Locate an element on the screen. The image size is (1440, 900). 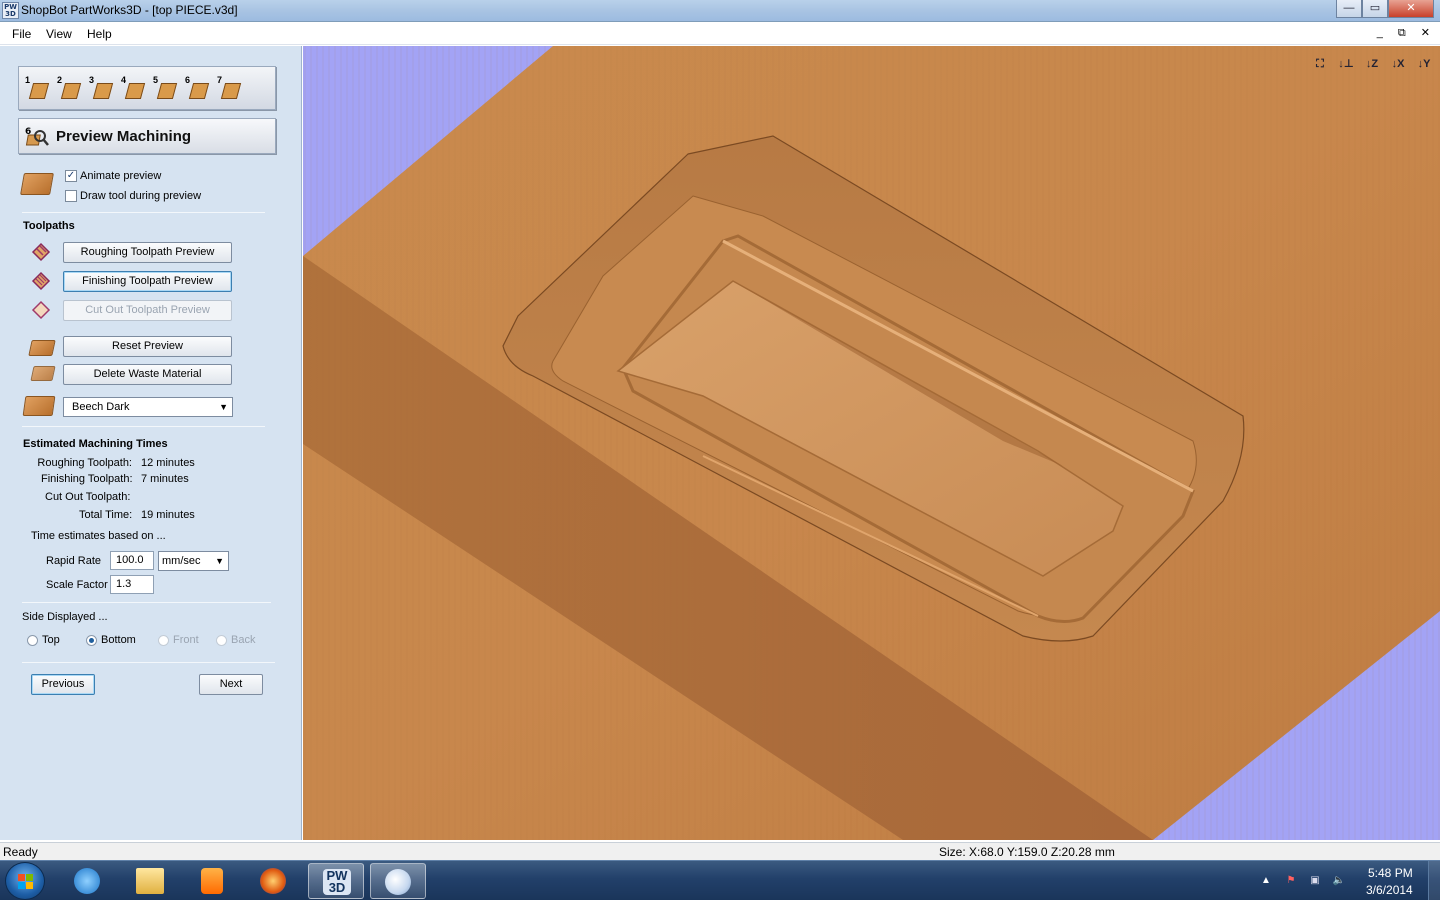
roughing-toolpath-icon: 3 is located at coordinates (102, 89).